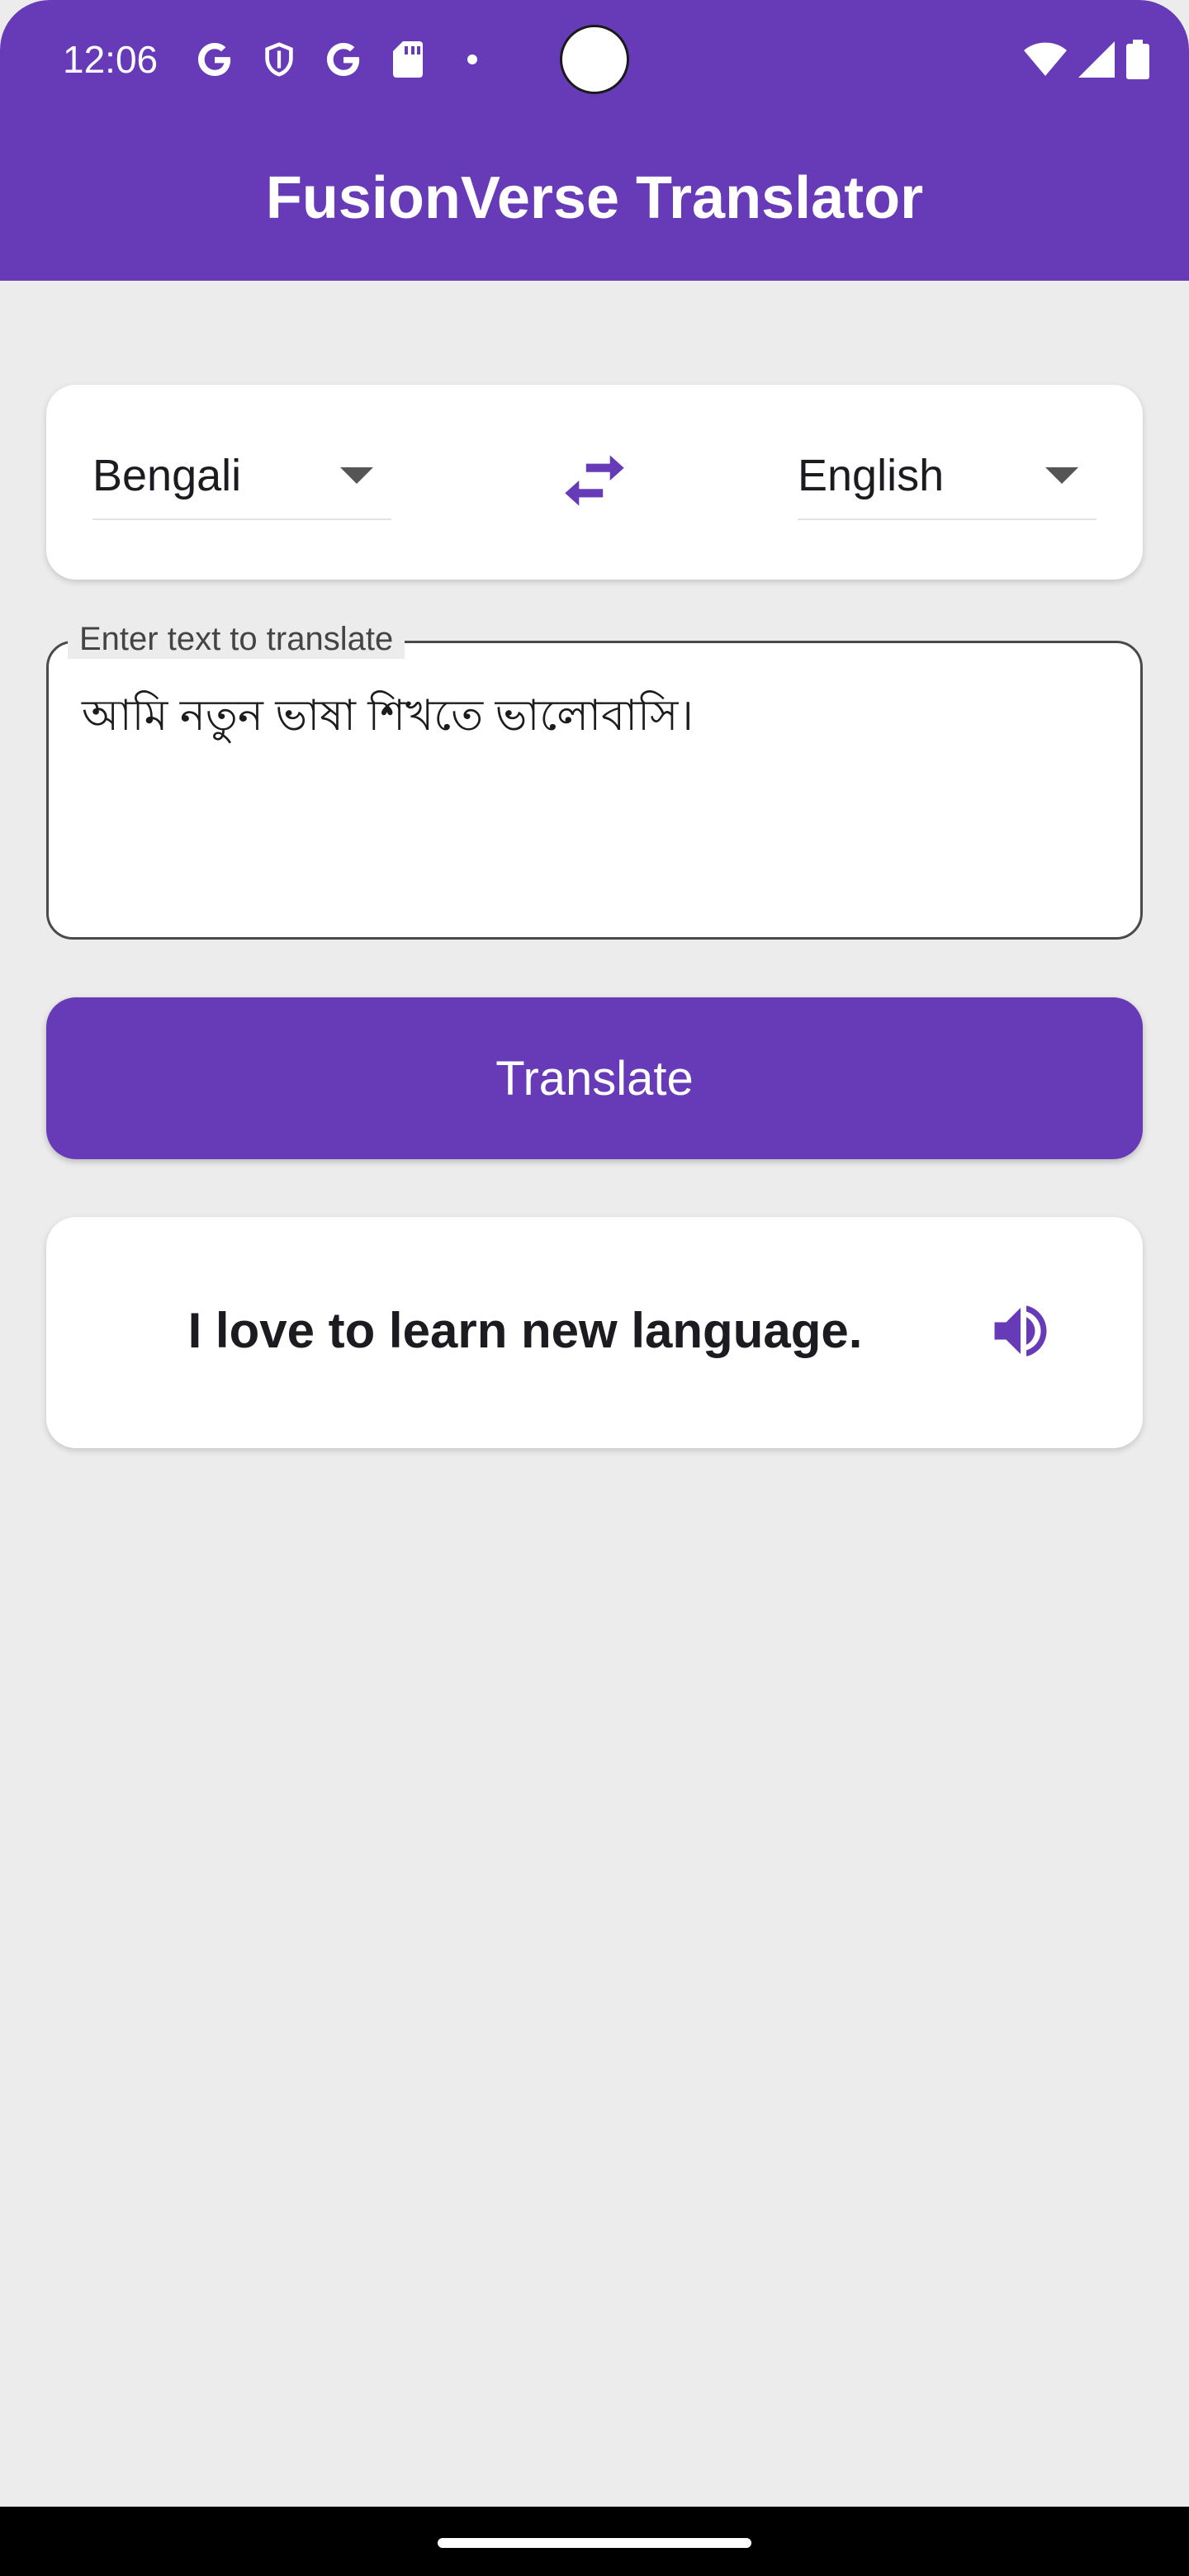 The width and height of the screenshot is (1189, 2576). I want to click on wifi-icon, so click(1045, 59).